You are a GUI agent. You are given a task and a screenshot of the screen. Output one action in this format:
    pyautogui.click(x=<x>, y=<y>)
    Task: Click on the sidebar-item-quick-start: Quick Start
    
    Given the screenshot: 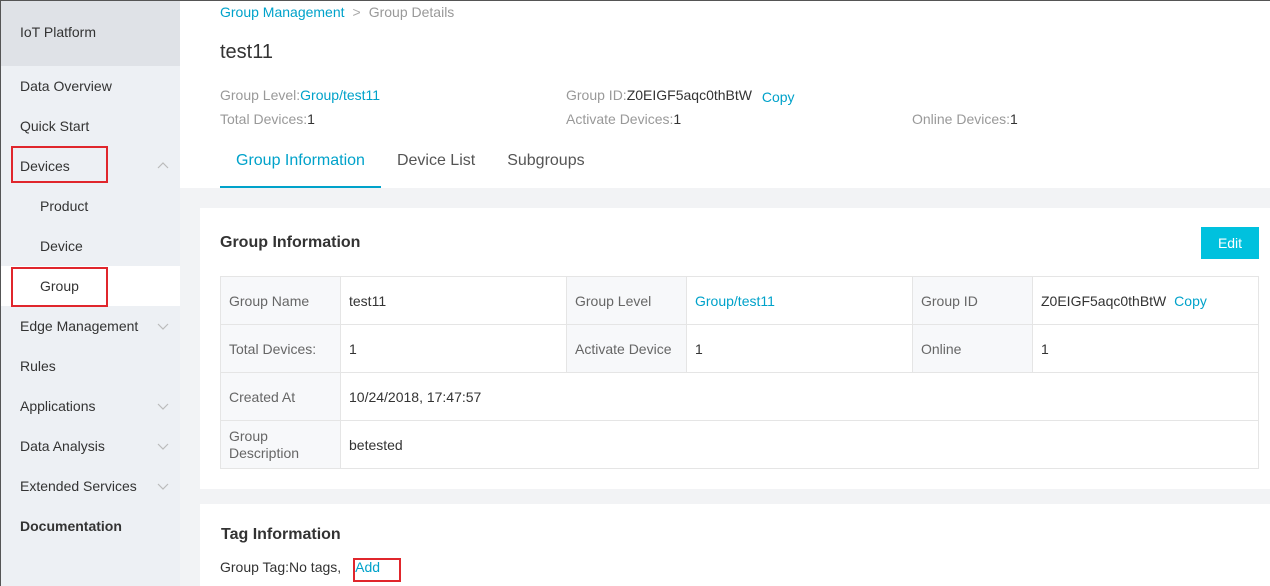 What is the action you would take?
    pyautogui.click(x=90, y=126)
    